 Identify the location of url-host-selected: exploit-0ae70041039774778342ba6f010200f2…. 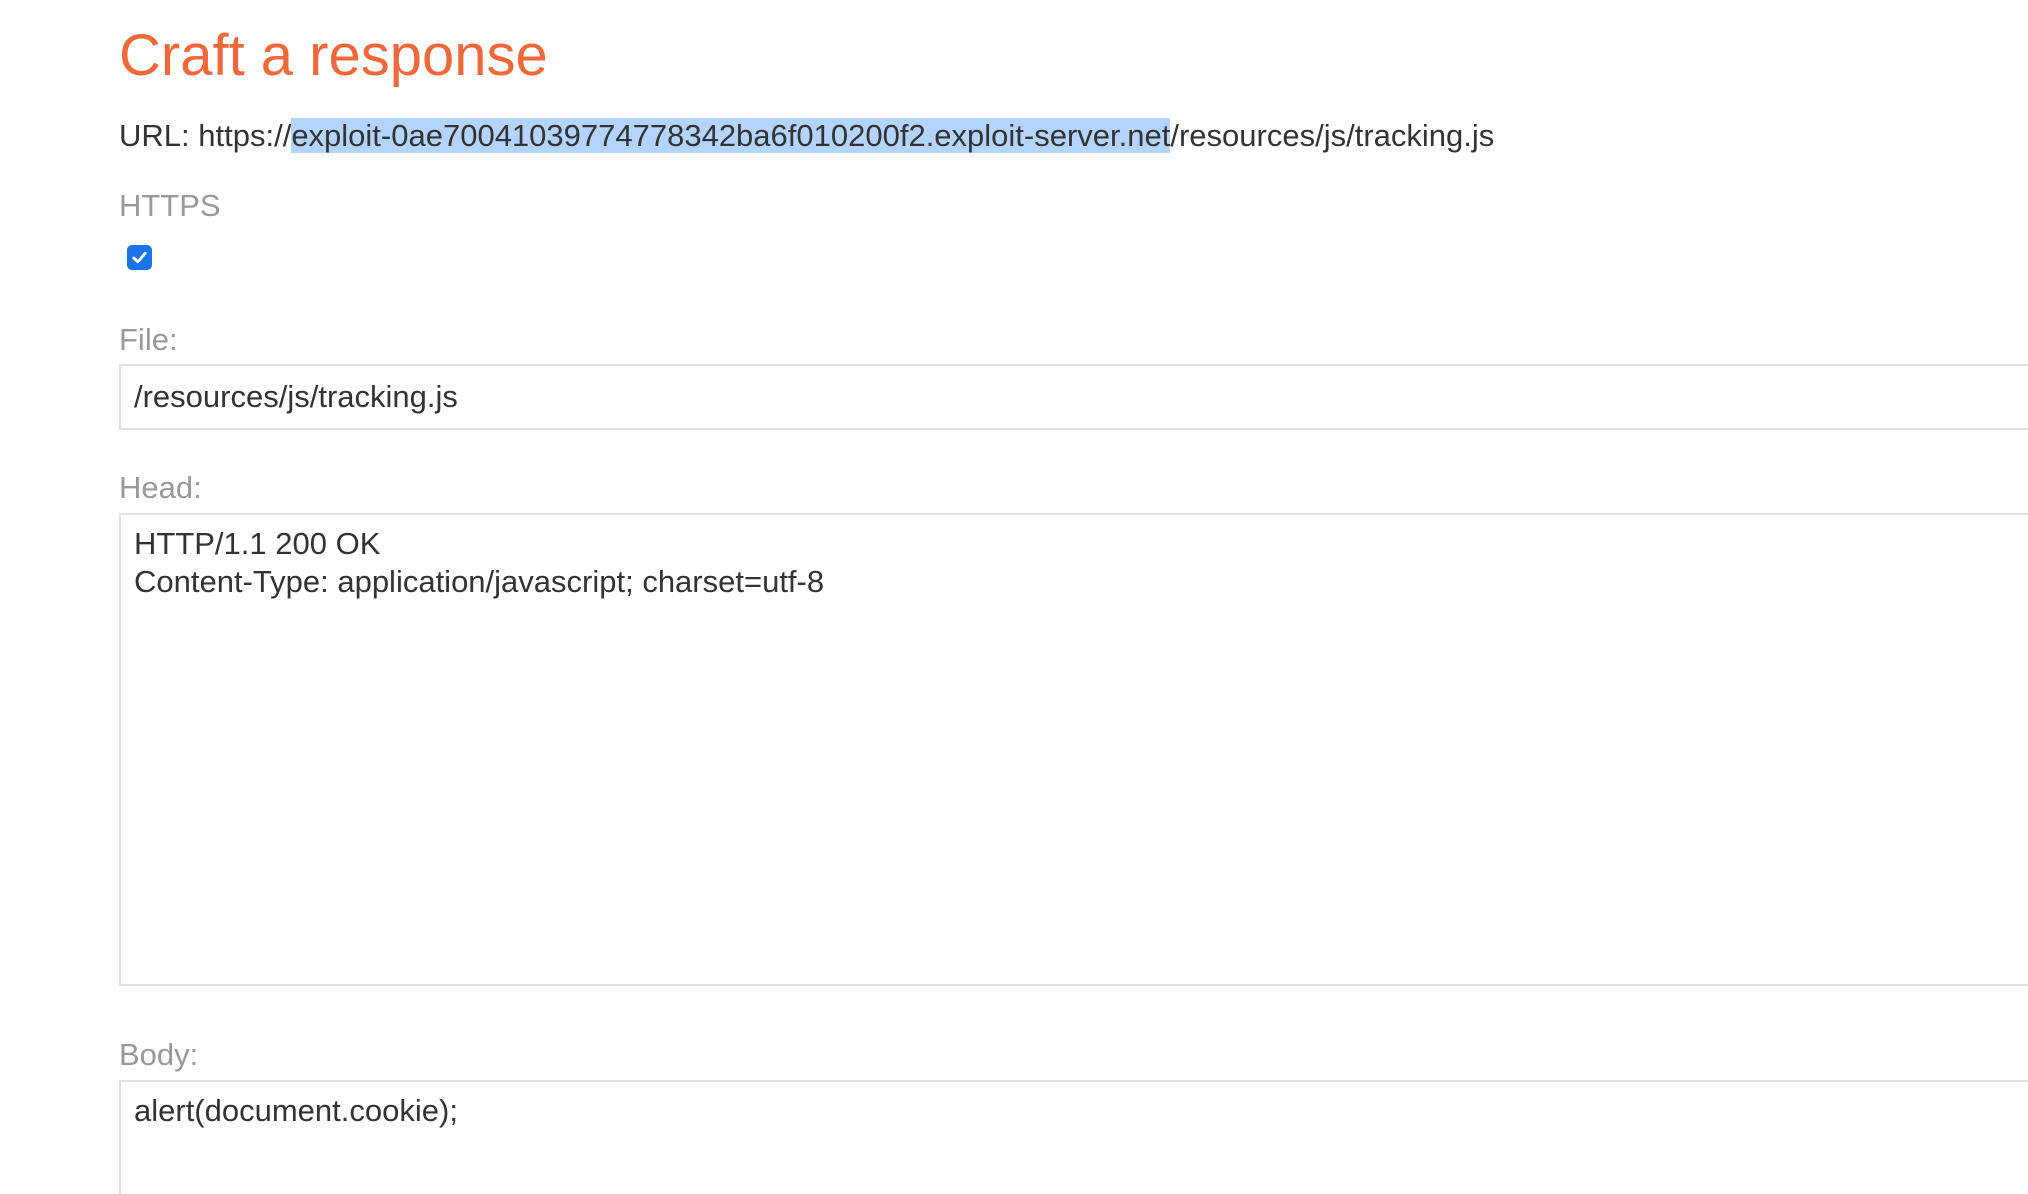
(731, 135).